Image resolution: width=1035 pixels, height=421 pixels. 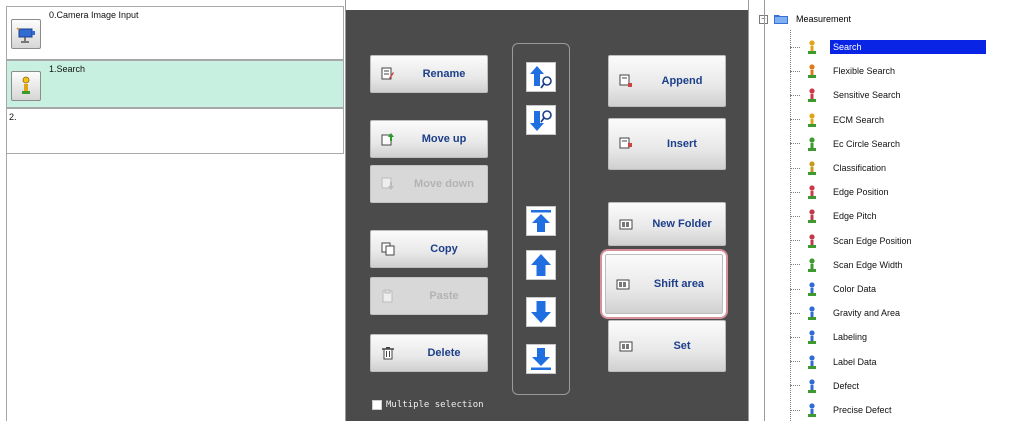 I want to click on tree-item-label: Label Data, so click(x=855, y=361).